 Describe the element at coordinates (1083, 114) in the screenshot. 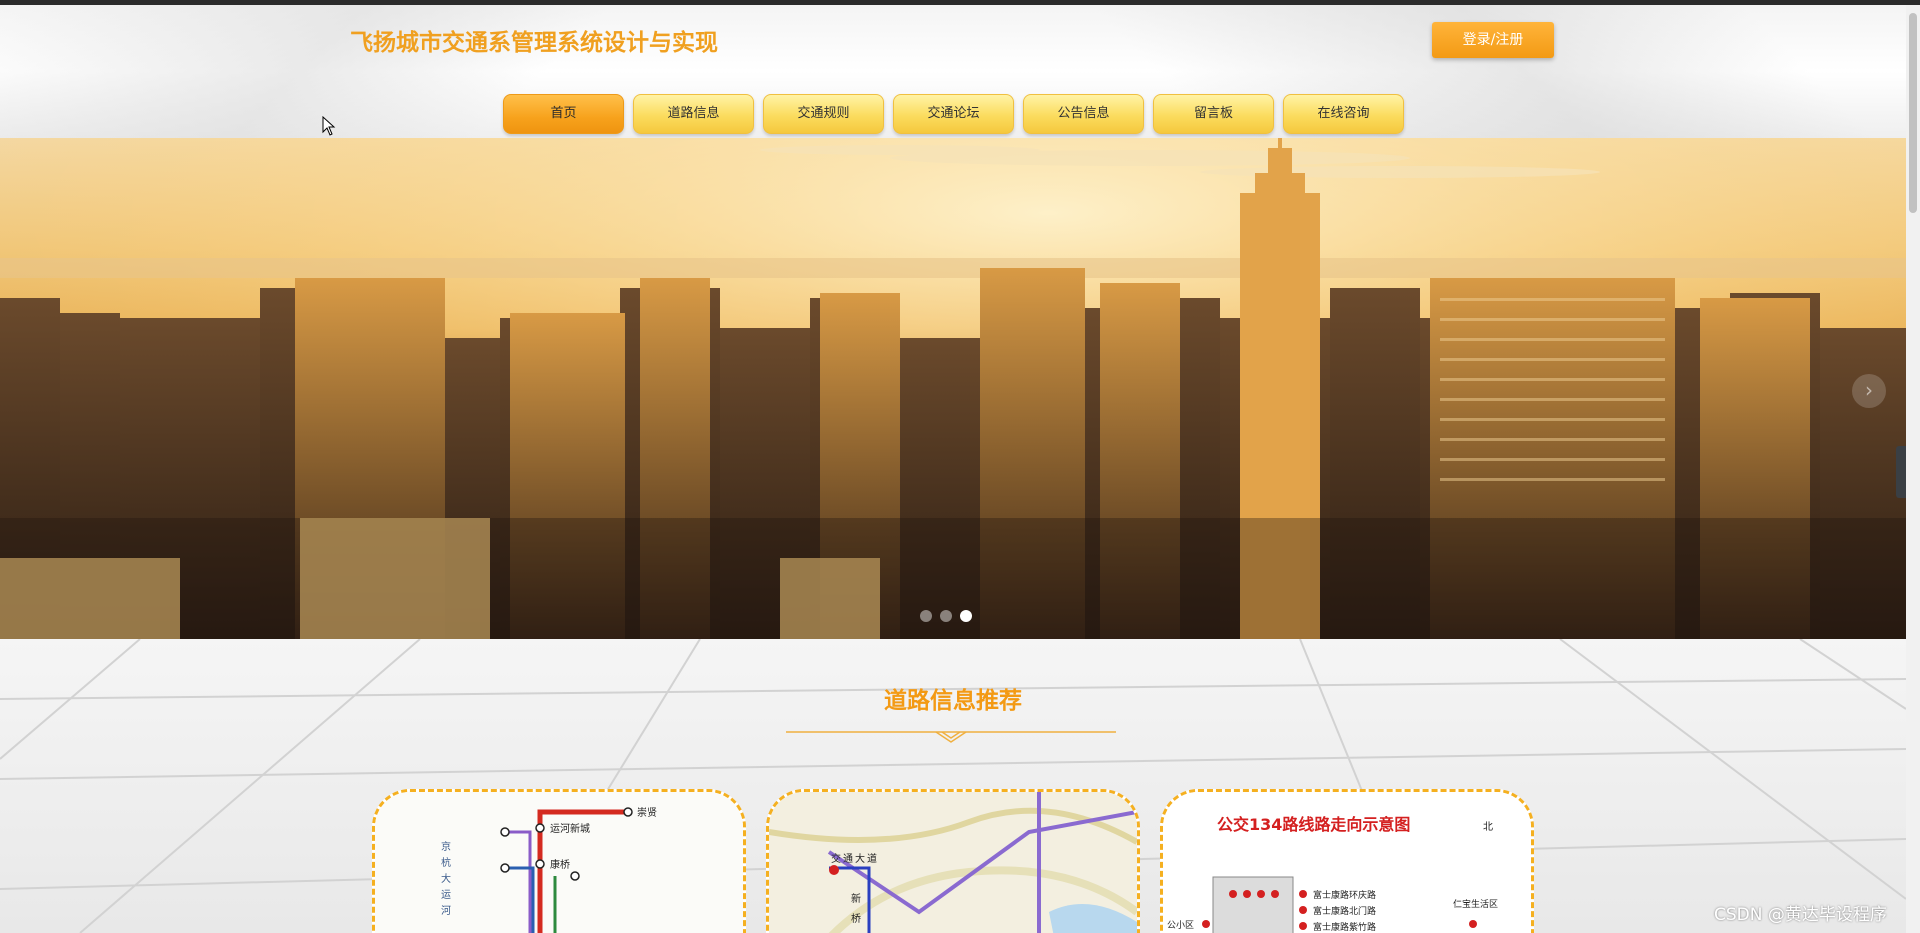

I see `nav-item-announcements: 公告信息` at that location.